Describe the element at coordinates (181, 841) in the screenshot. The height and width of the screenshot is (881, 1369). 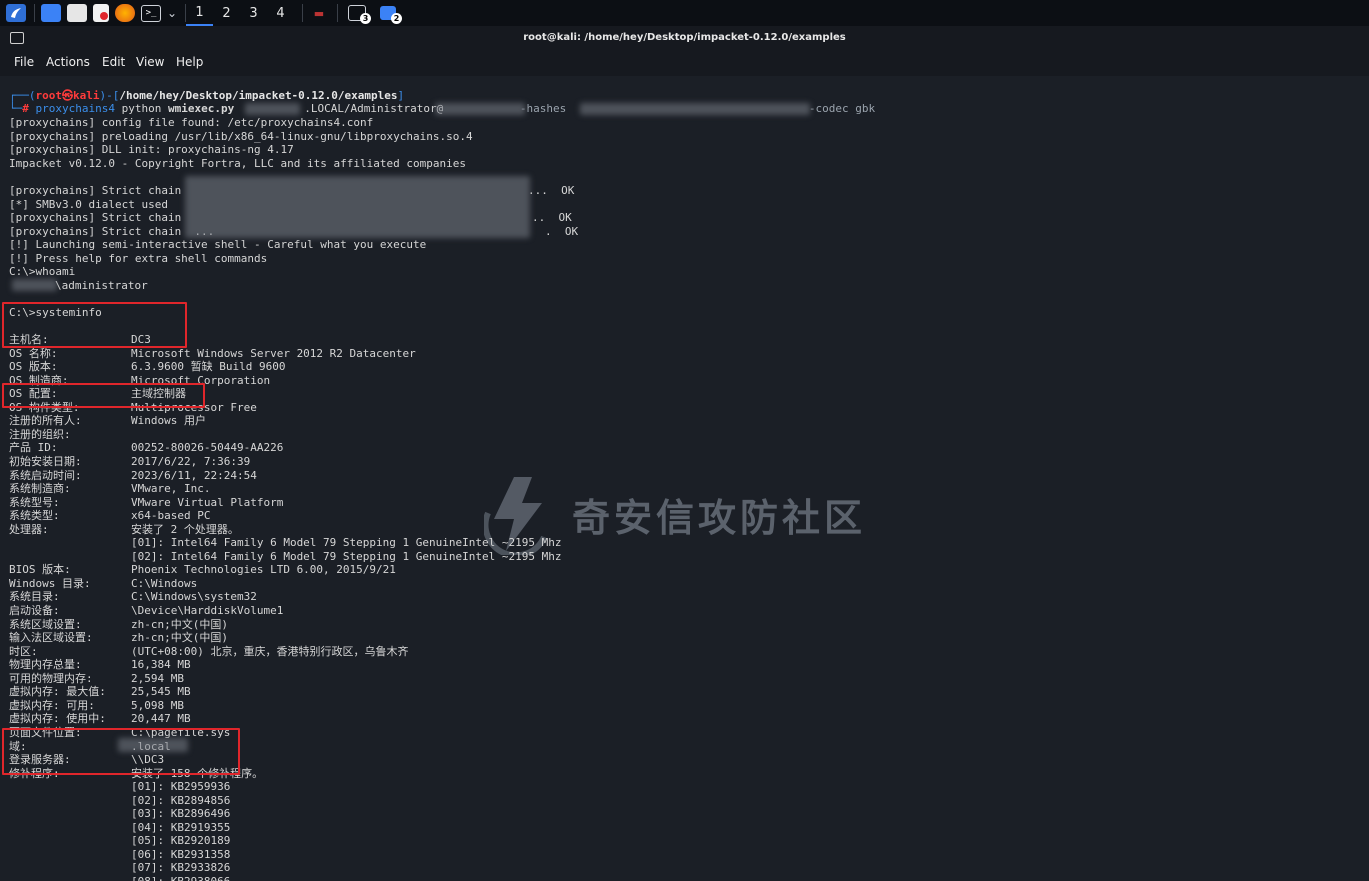
I see `sysinfo-value: [05]: KB2920189` at that location.